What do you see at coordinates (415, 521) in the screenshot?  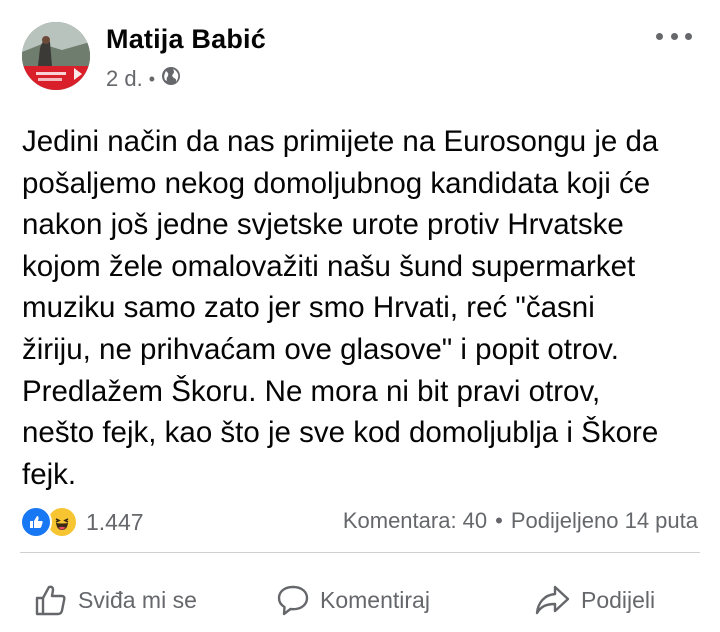 I see `comment-count: Komentara: 40` at bounding box center [415, 521].